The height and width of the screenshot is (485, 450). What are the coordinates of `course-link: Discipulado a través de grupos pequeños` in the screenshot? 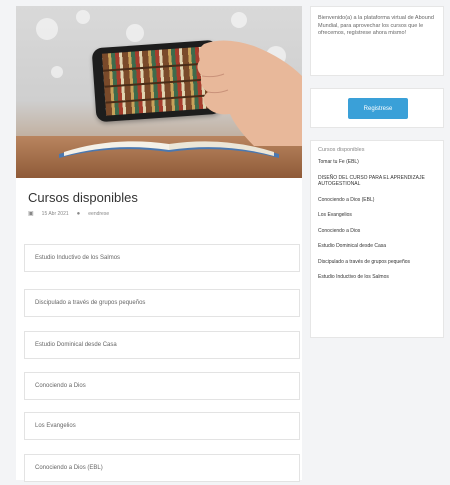 It's located at (377, 262).